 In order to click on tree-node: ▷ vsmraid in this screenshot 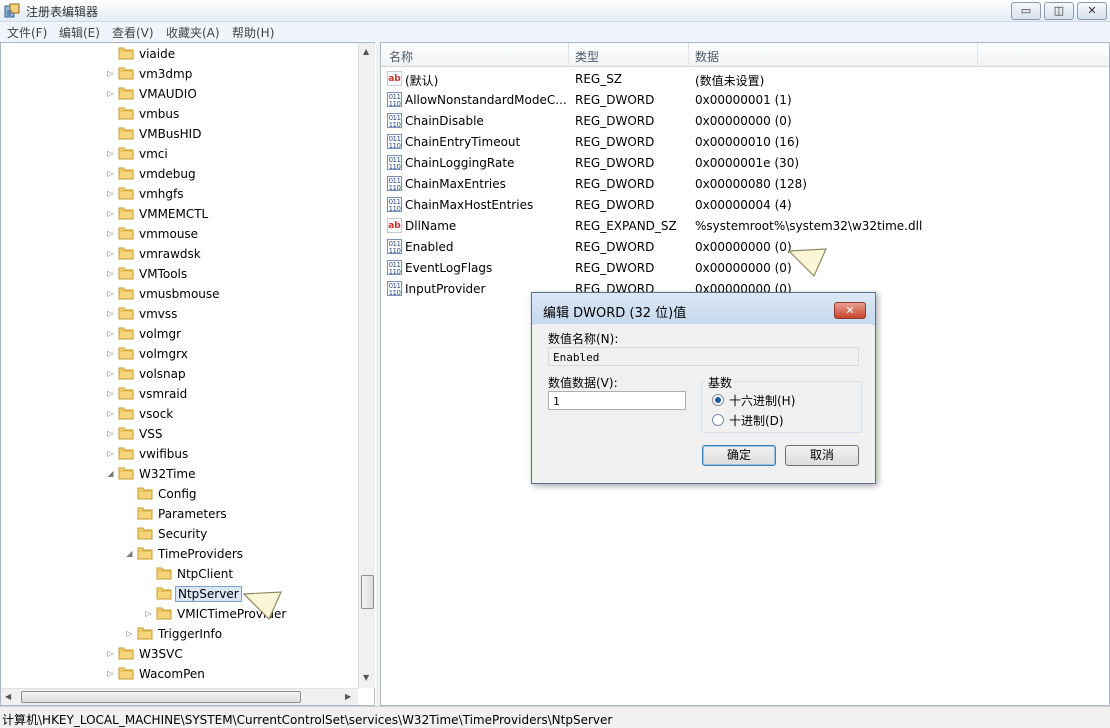, I will do `click(179, 394)`.